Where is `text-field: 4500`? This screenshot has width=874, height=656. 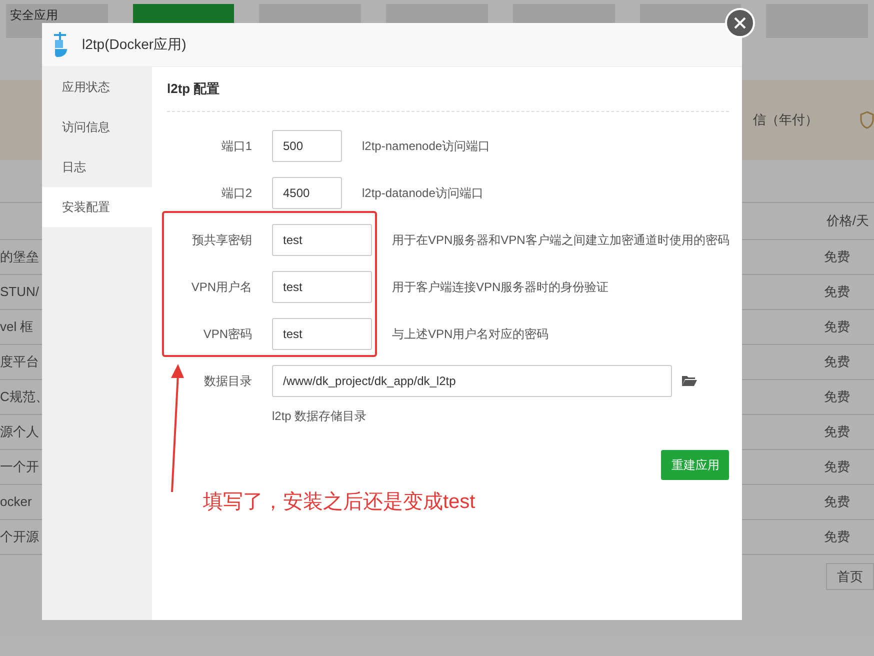 text-field: 4500 is located at coordinates (307, 193).